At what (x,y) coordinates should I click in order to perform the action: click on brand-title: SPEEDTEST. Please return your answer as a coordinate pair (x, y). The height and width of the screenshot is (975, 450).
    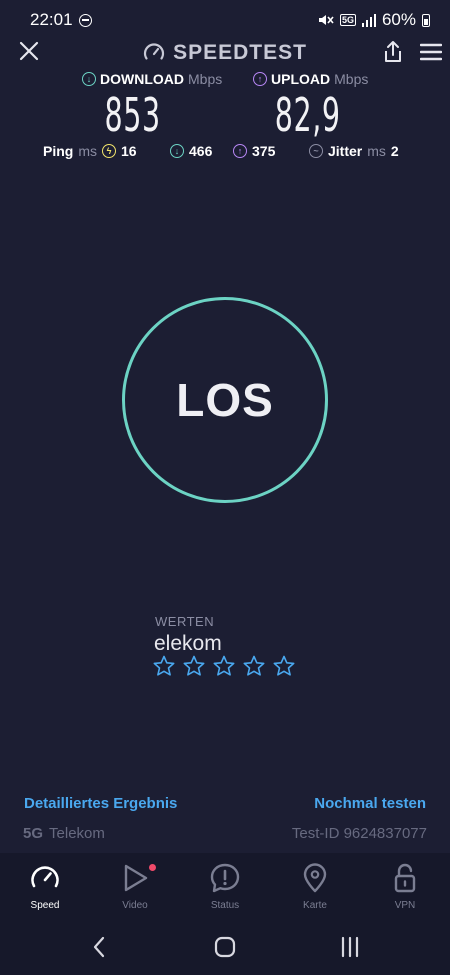
    Looking at the image, I should click on (240, 52).